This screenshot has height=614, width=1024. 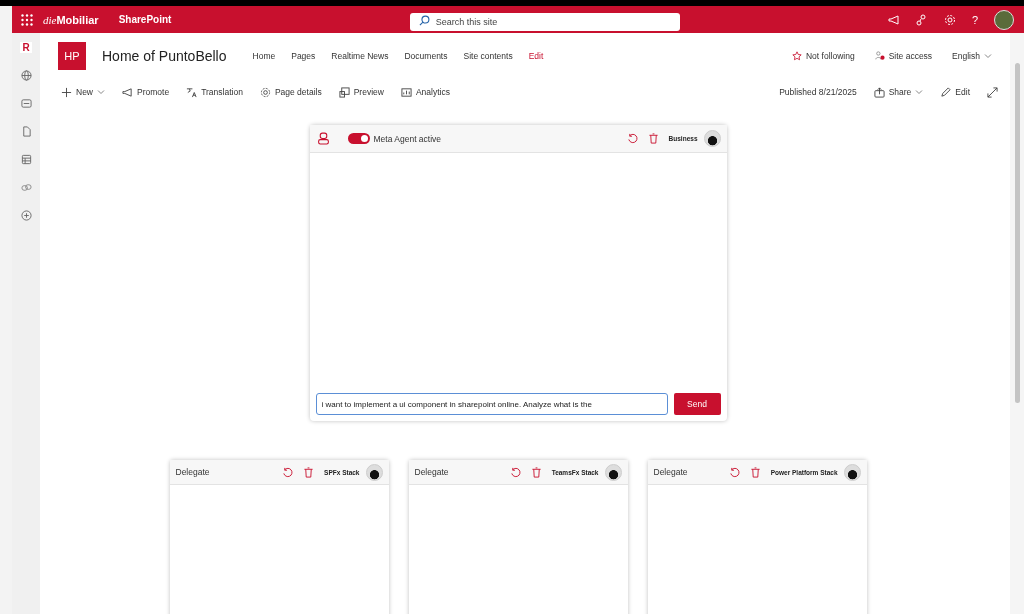 I want to click on site-logo-tile: HP, so click(x=72, y=56).